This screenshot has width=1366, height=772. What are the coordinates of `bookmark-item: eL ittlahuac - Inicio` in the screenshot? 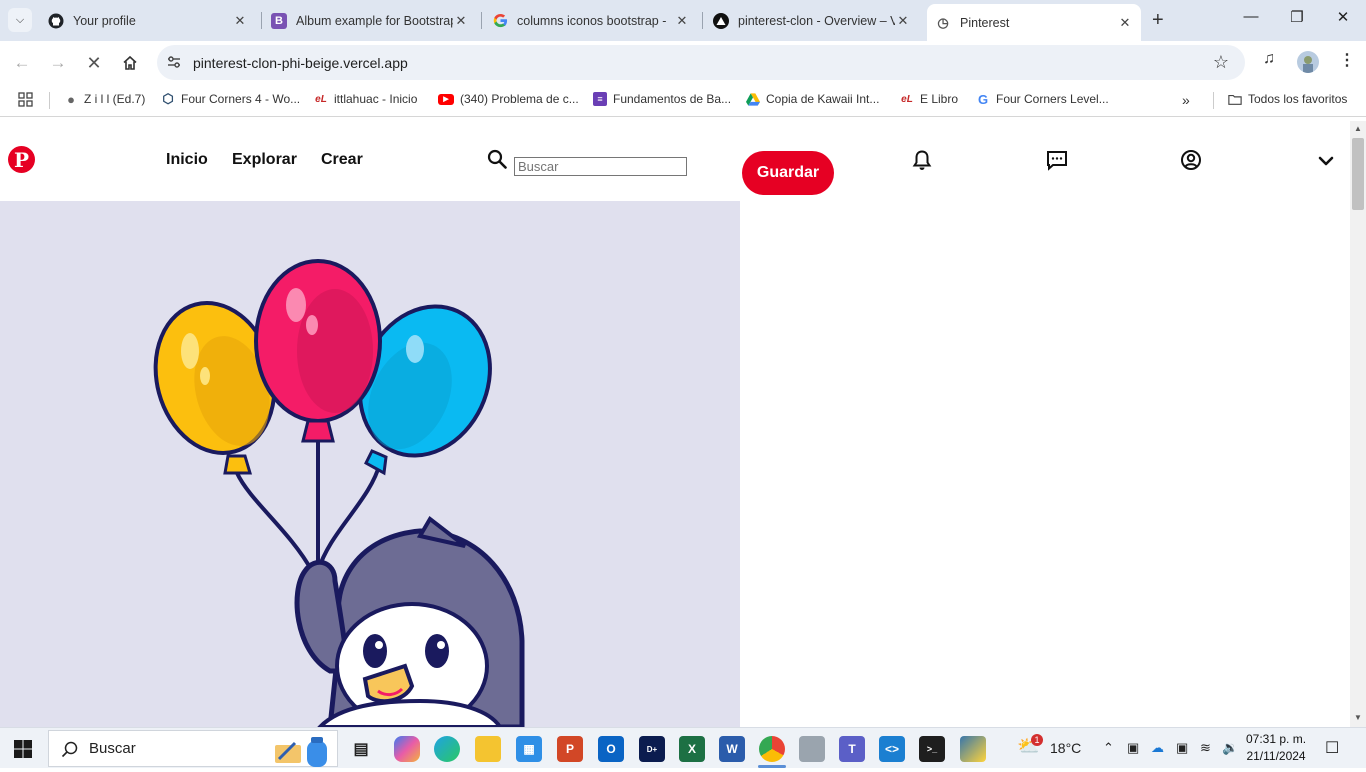 It's located at (365, 99).